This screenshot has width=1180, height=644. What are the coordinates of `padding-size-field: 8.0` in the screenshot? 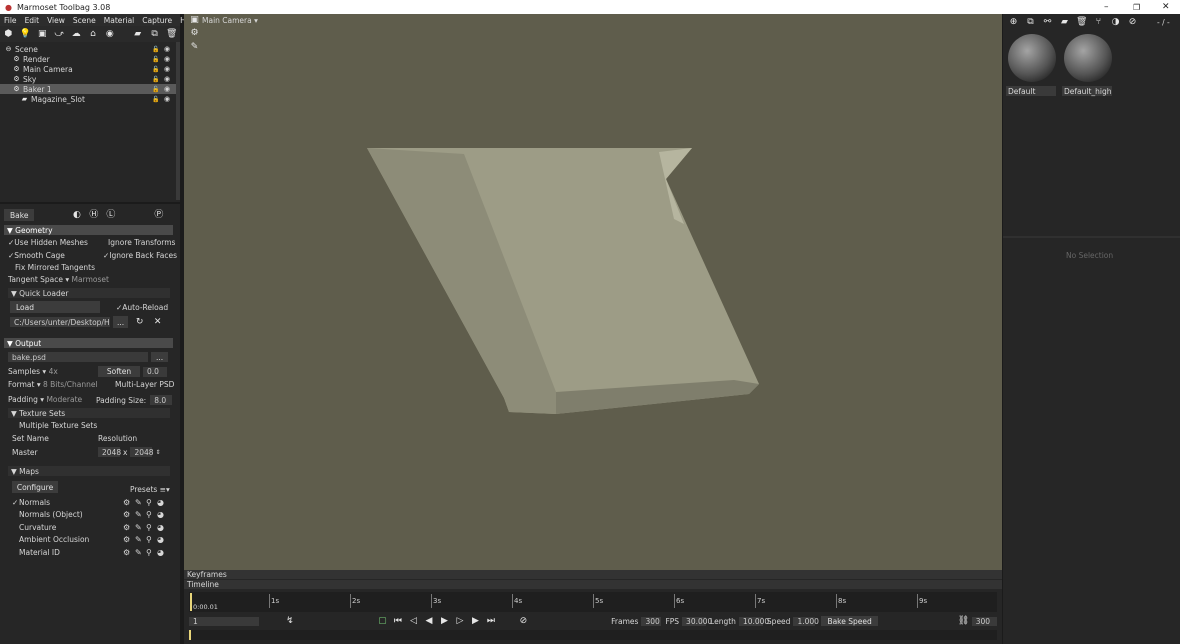 It's located at (161, 400).